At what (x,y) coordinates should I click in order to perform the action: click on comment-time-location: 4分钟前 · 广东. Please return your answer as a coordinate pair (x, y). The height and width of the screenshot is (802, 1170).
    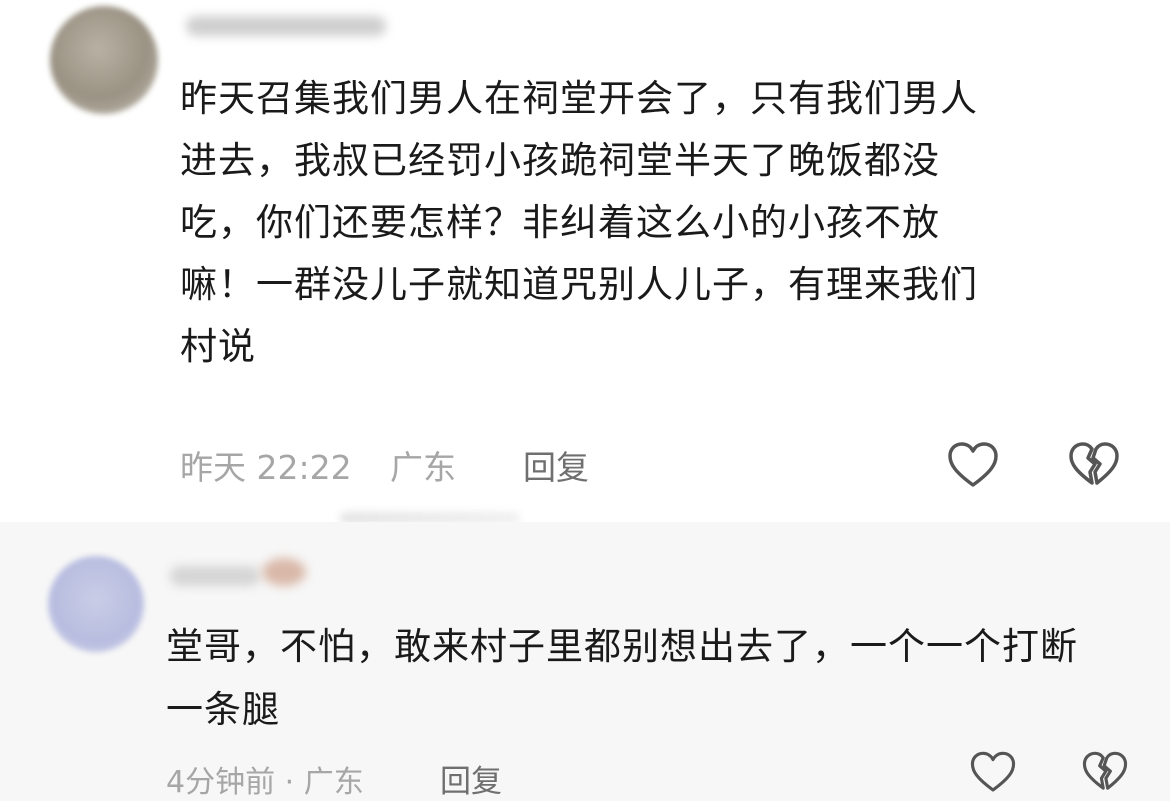
    Looking at the image, I should click on (265, 782).